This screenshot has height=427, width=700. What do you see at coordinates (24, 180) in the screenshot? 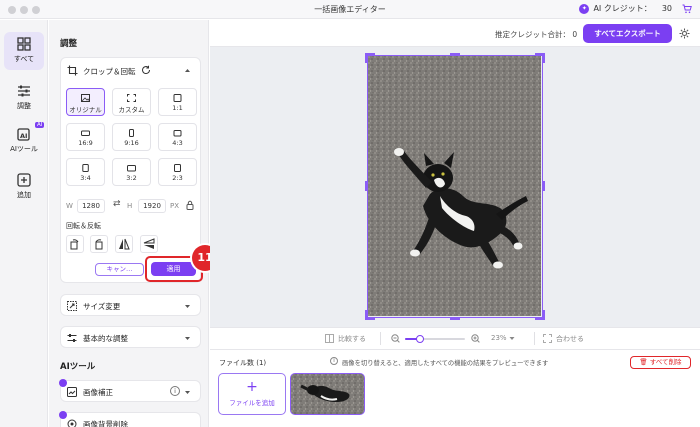
I see `plus-square-icon` at bounding box center [24, 180].